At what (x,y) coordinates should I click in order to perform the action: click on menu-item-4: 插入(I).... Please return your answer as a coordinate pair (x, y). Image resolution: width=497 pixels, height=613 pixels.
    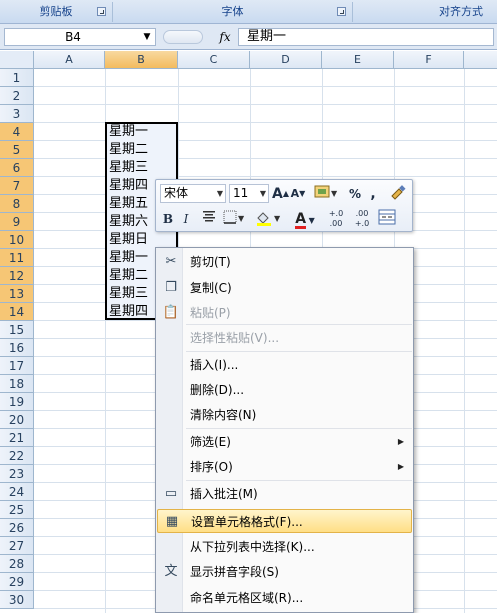
    Looking at the image, I should click on (284, 365).